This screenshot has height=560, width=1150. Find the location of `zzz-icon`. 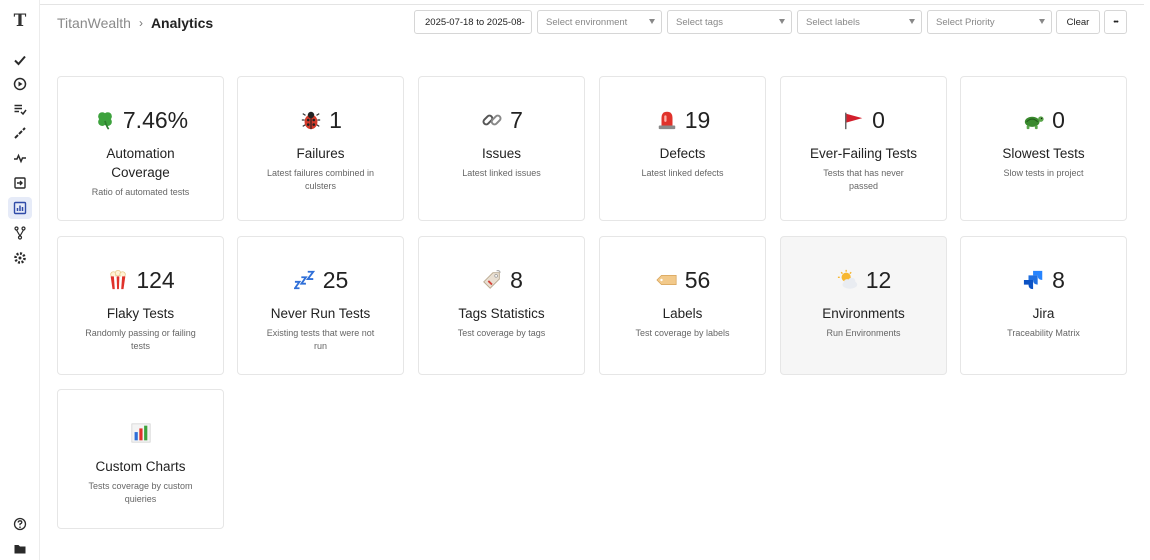

zzz-icon is located at coordinates (305, 280).